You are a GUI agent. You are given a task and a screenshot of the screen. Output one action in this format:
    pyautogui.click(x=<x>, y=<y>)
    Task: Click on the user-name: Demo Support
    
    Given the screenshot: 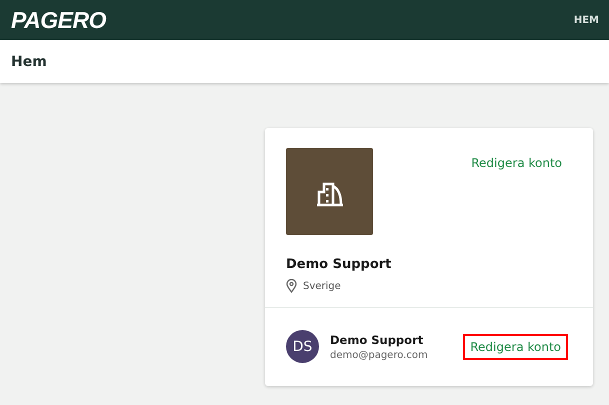 What is the action you would take?
    pyautogui.click(x=377, y=339)
    